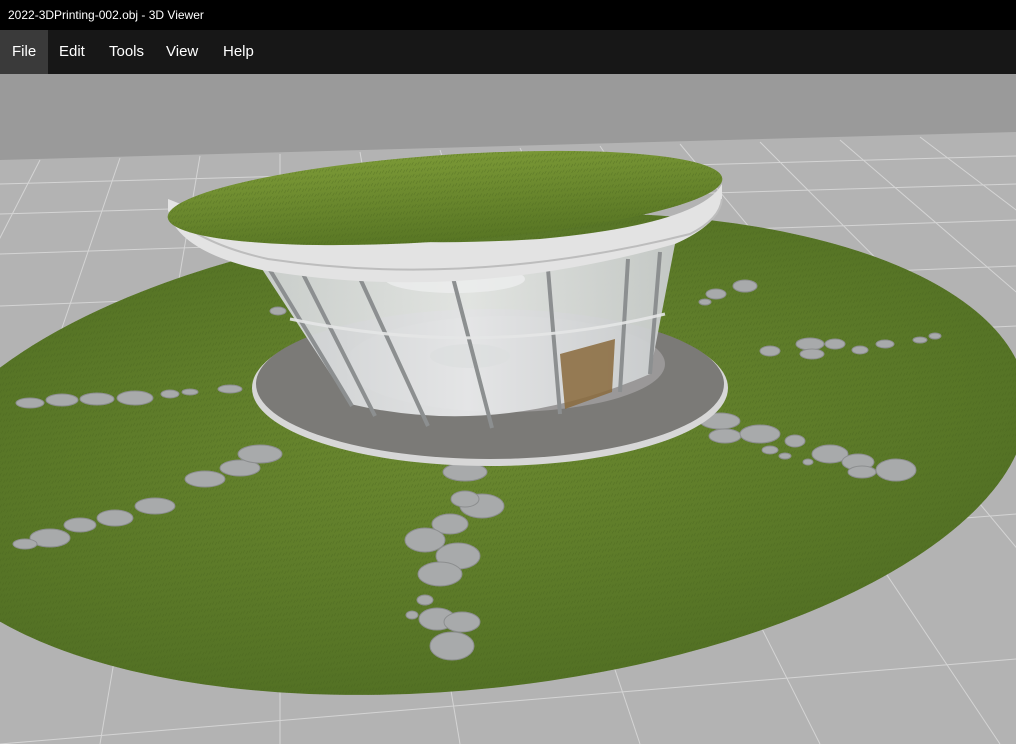  What do you see at coordinates (126, 52) in the screenshot?
I see `menu-tools: Tools` at bounding box center [126, 52].